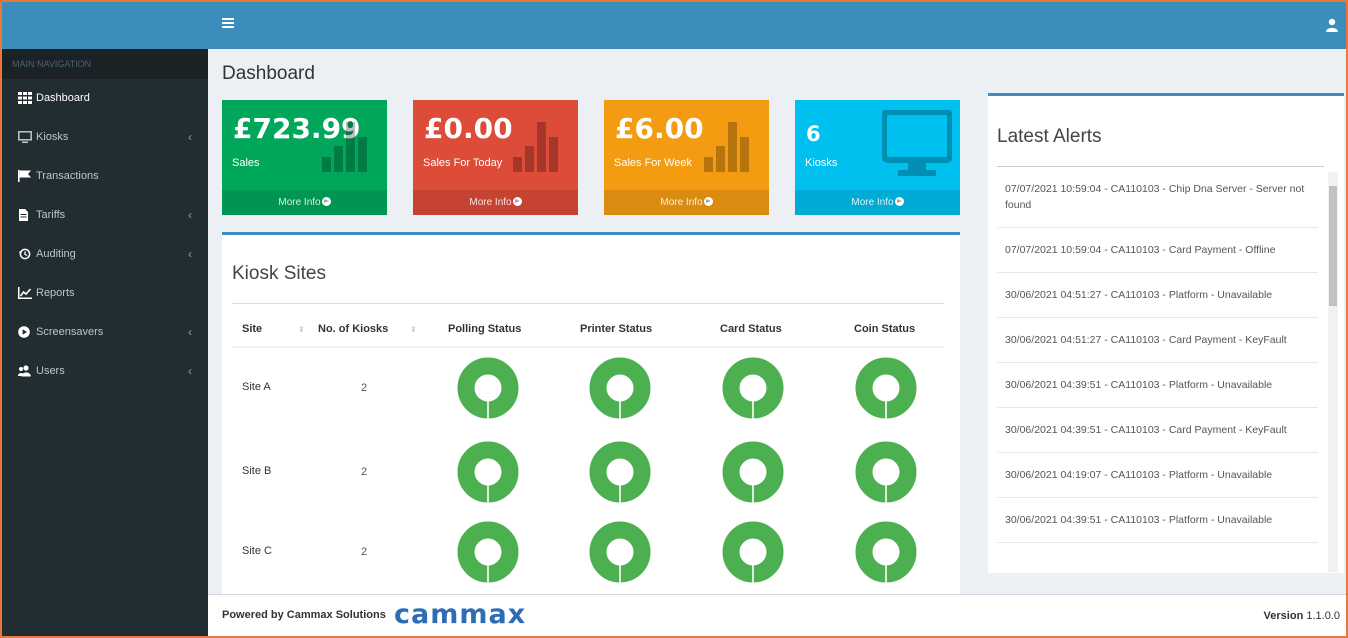  Describe the element at coordinates (228, 23) in the screenshot. I see `sidebar-toggle-icon` at that location.